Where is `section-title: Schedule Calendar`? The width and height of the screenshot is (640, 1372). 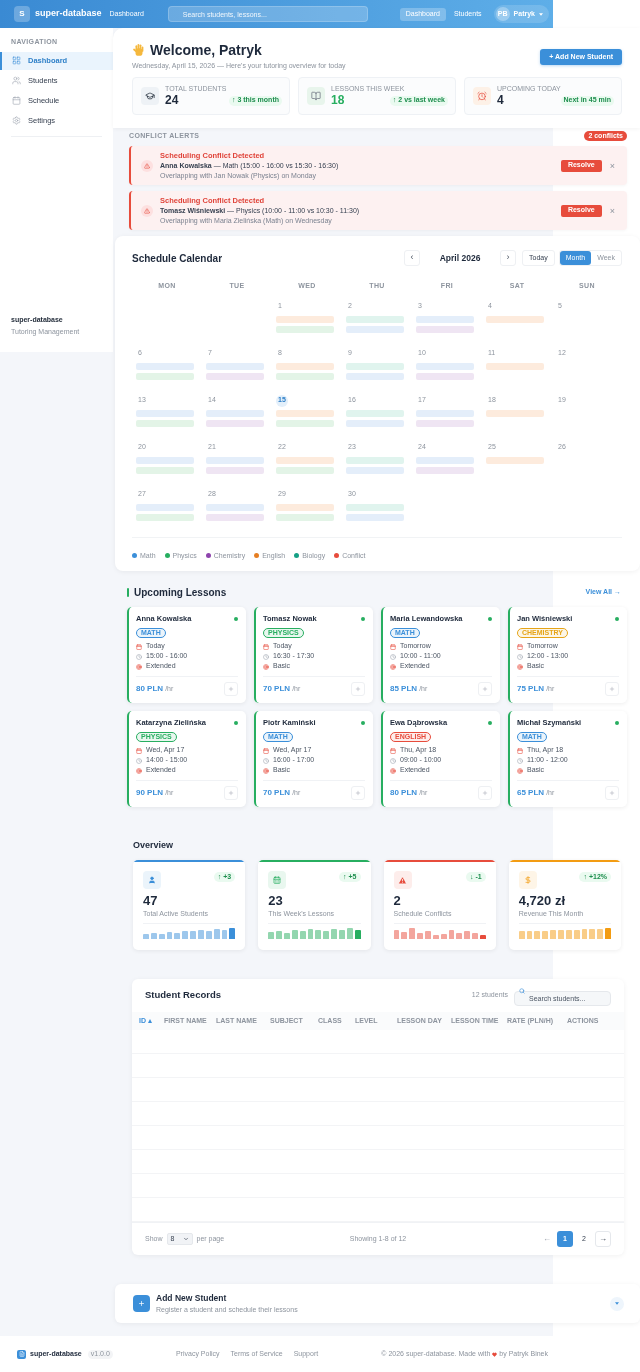
section-title: Schedule Calendar is located at coordinates (177, 258).